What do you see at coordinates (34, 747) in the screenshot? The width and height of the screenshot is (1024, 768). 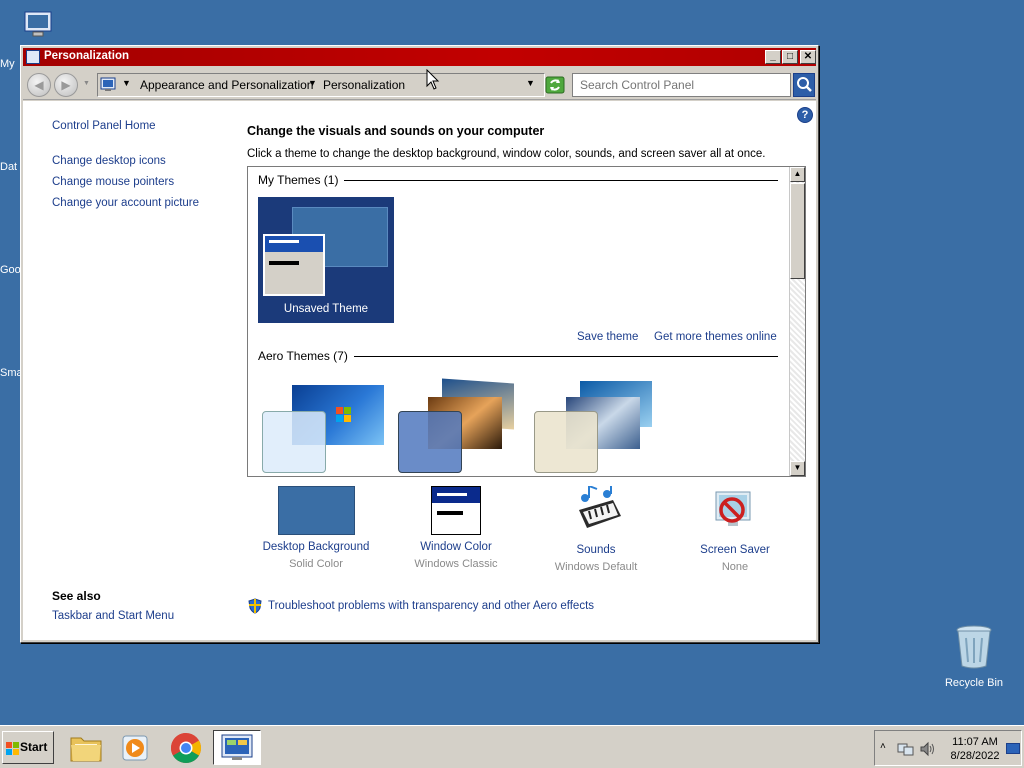 I see `start-label: Start` at bounding box center [34, 747].